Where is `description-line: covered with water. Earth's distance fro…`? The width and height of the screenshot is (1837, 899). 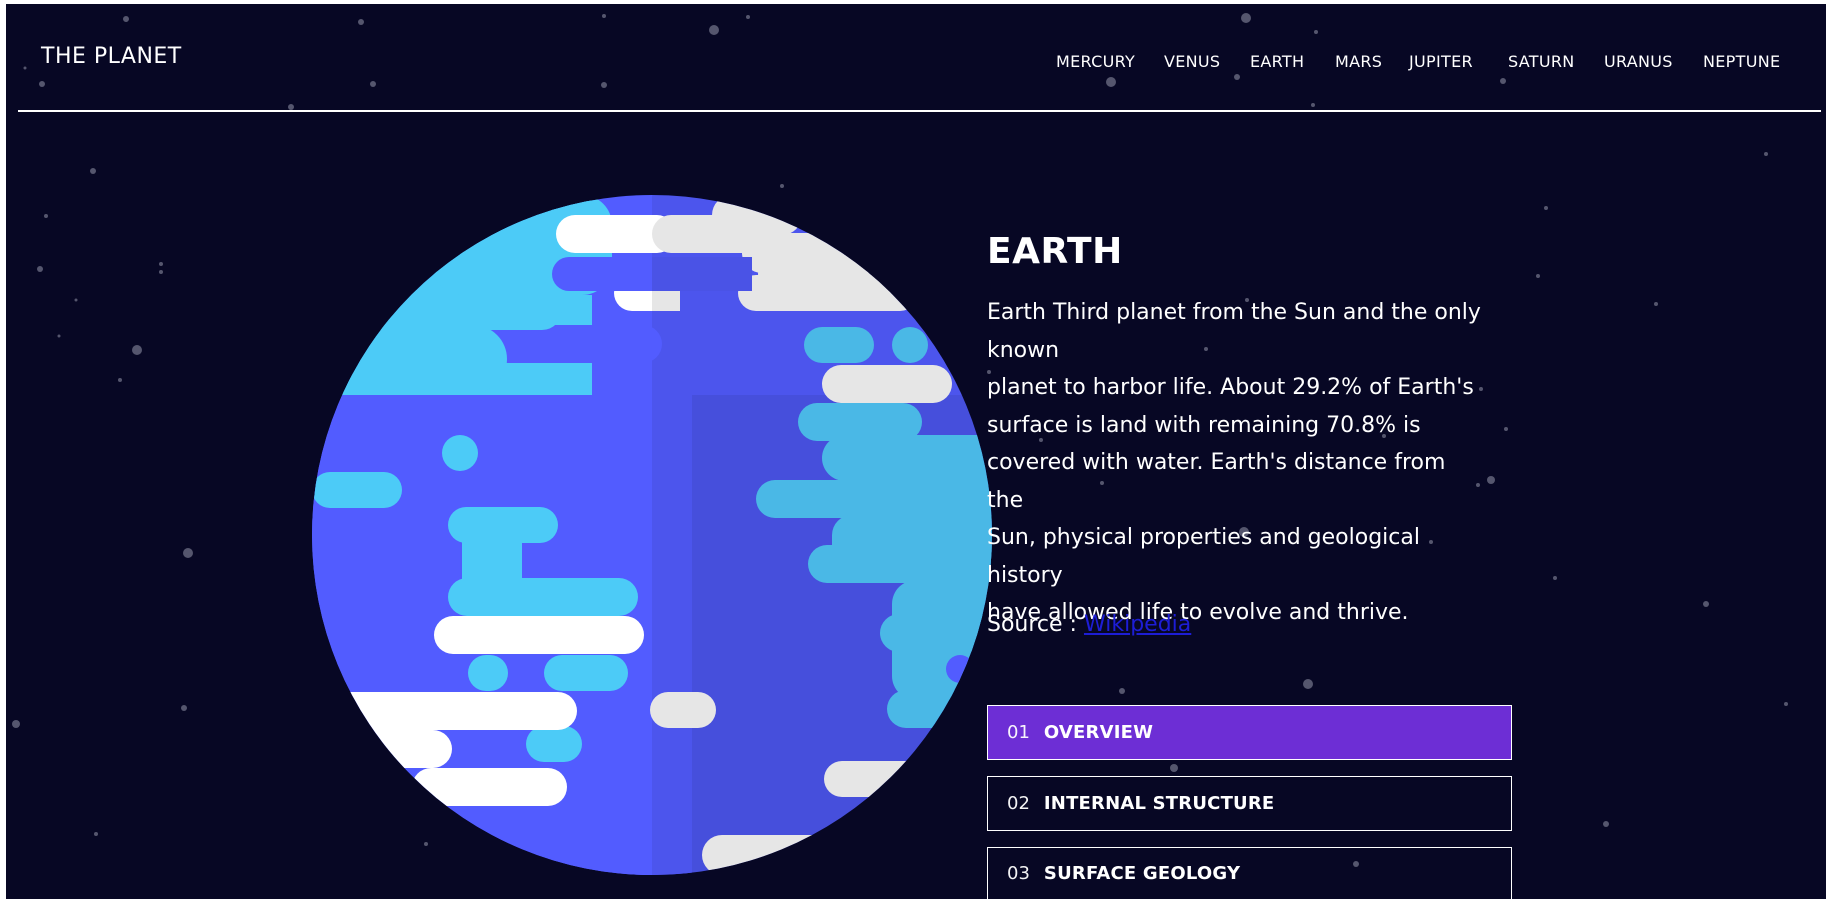
description-line: covered with water. Earth's distance fro… is located at coordinates (1216, 481).